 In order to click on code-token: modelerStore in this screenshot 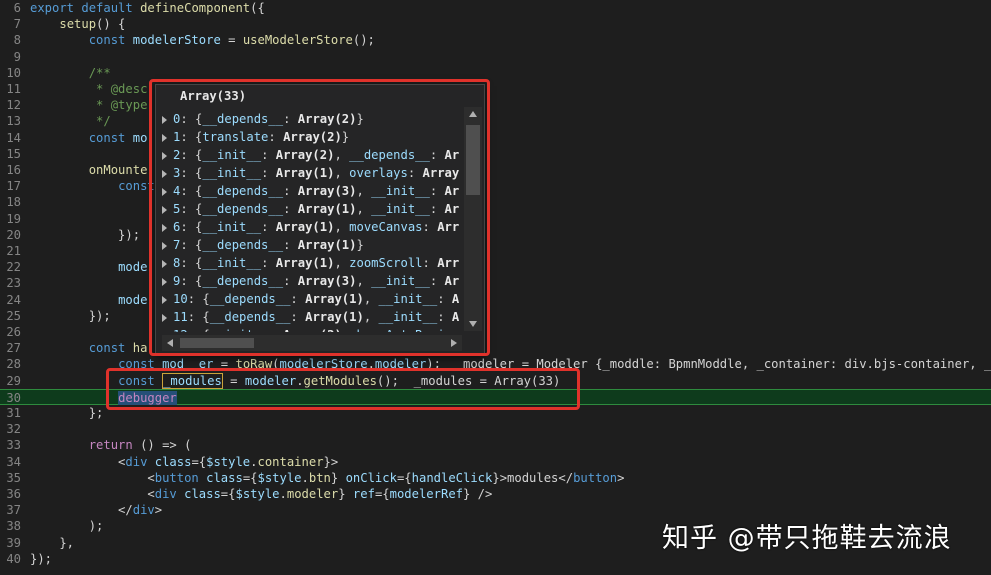, I will do `click(176, 40)`.